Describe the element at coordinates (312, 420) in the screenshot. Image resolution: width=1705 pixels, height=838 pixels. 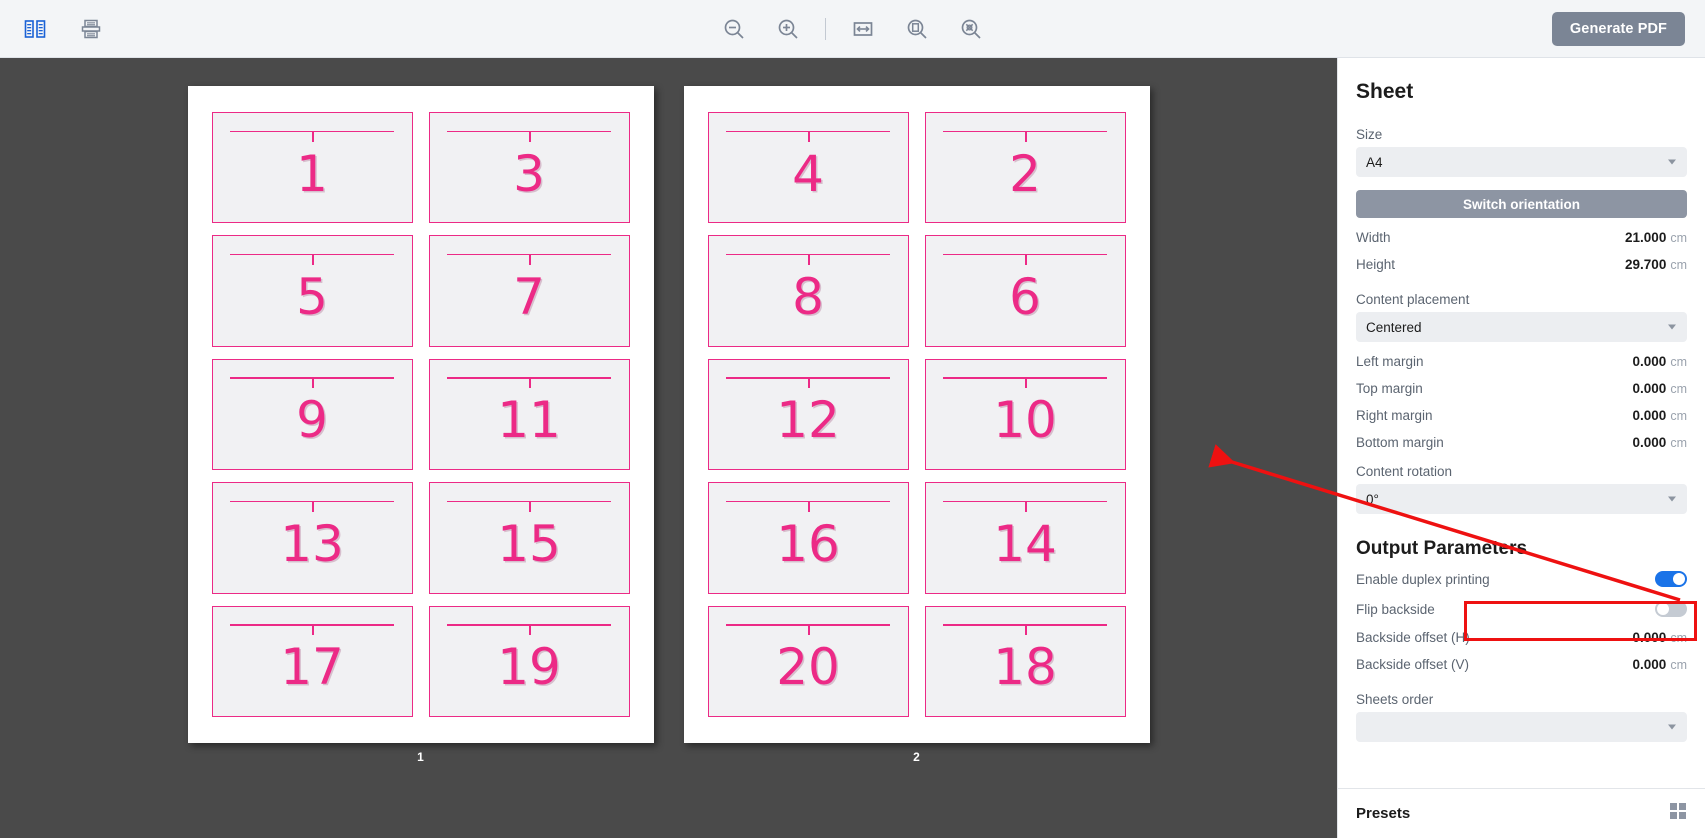
I see `card-number: 9` at that location.